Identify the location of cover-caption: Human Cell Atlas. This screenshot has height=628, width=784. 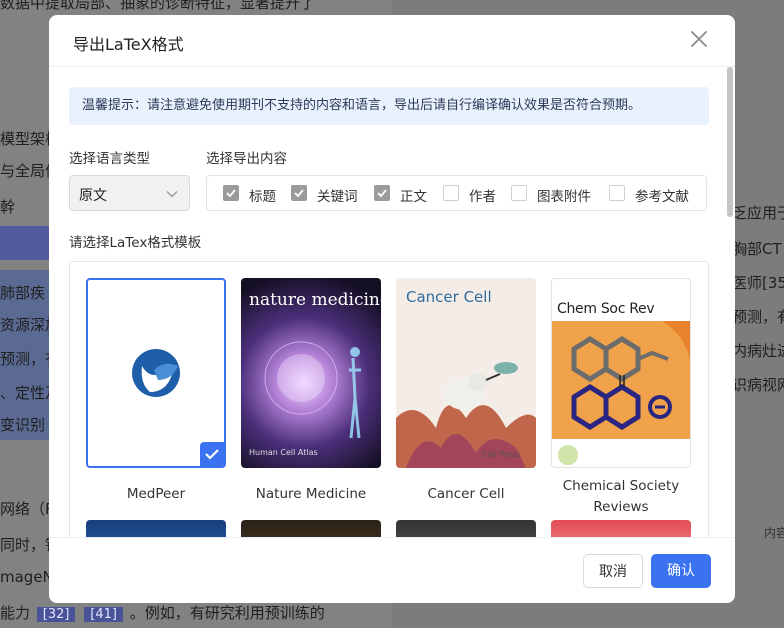
(283, 452).